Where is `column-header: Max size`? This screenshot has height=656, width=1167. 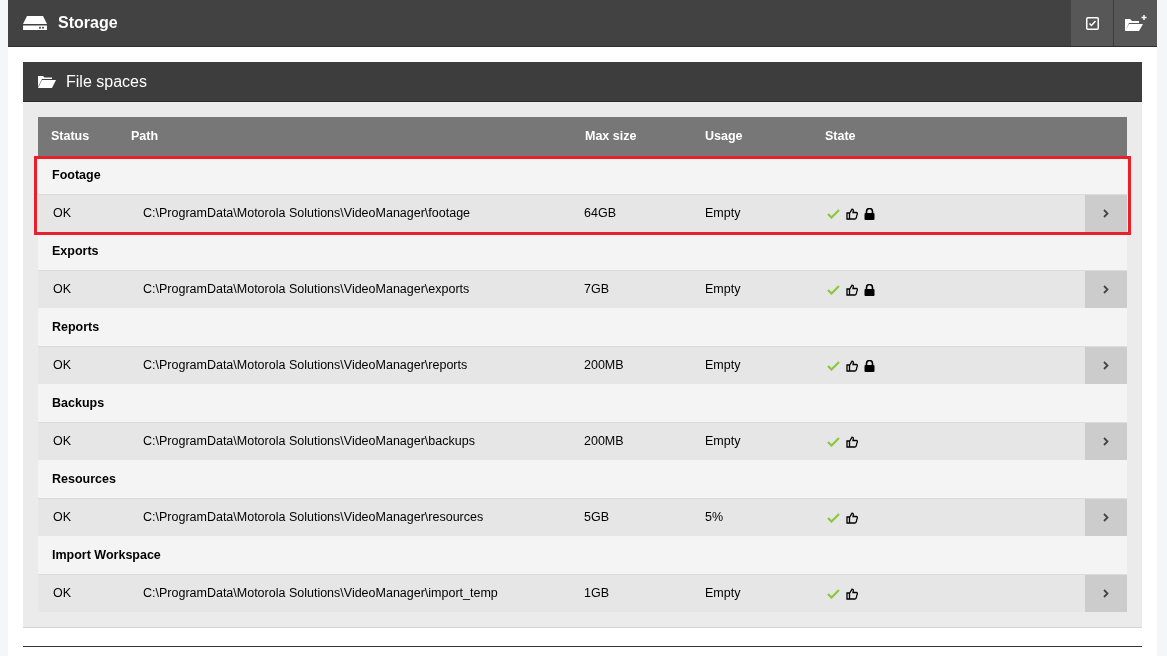 column-header: Max size is located at coordinates (611, 137).